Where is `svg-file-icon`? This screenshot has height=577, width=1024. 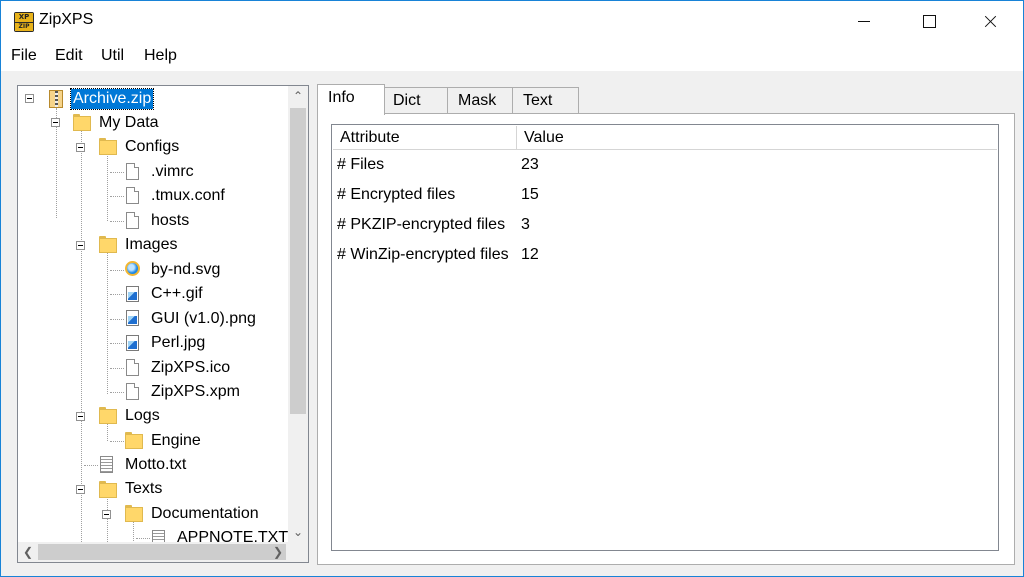
svg-file-icon is located at coordinates (132, 268).